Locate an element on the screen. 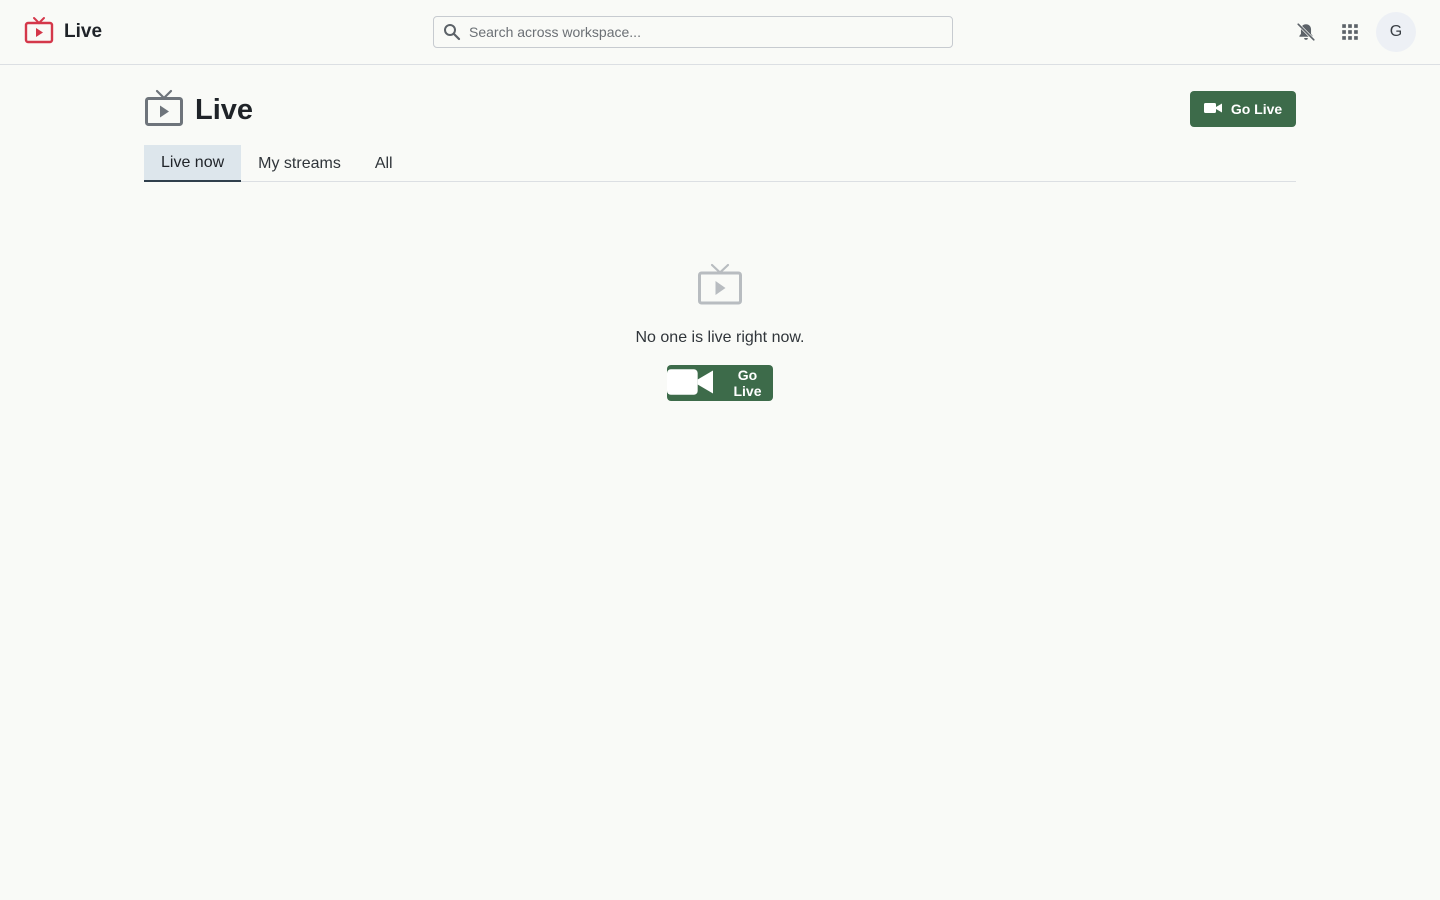  search-bar is located at coordinates (693, 32).